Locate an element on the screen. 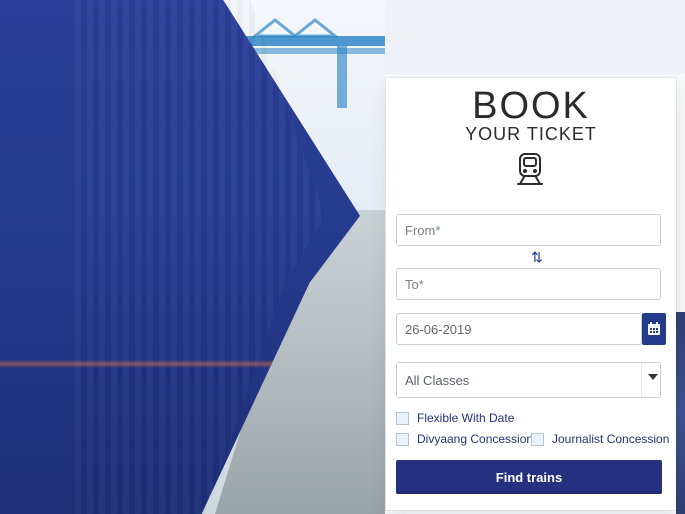 The image size is (685, 514). calendar-button is located at coordinates (654, 329).